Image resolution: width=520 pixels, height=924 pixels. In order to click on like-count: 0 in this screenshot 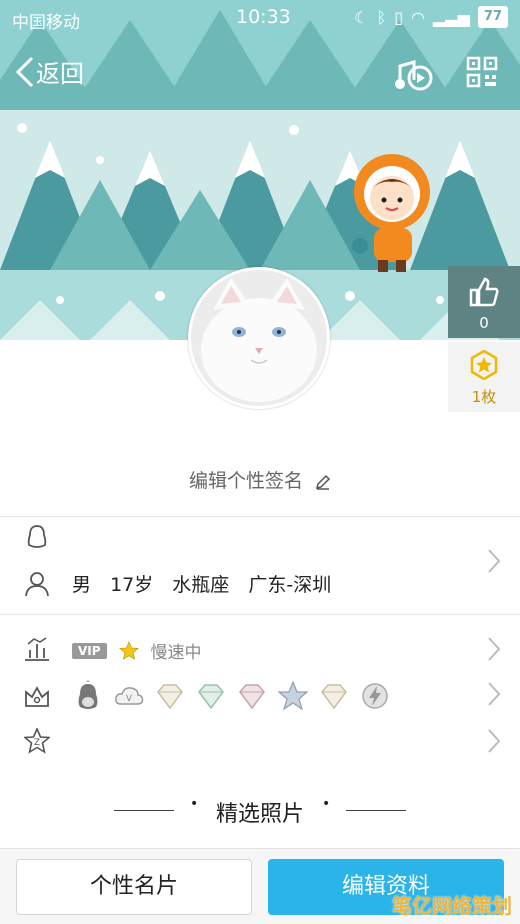, I will do `click(484, 323)`.